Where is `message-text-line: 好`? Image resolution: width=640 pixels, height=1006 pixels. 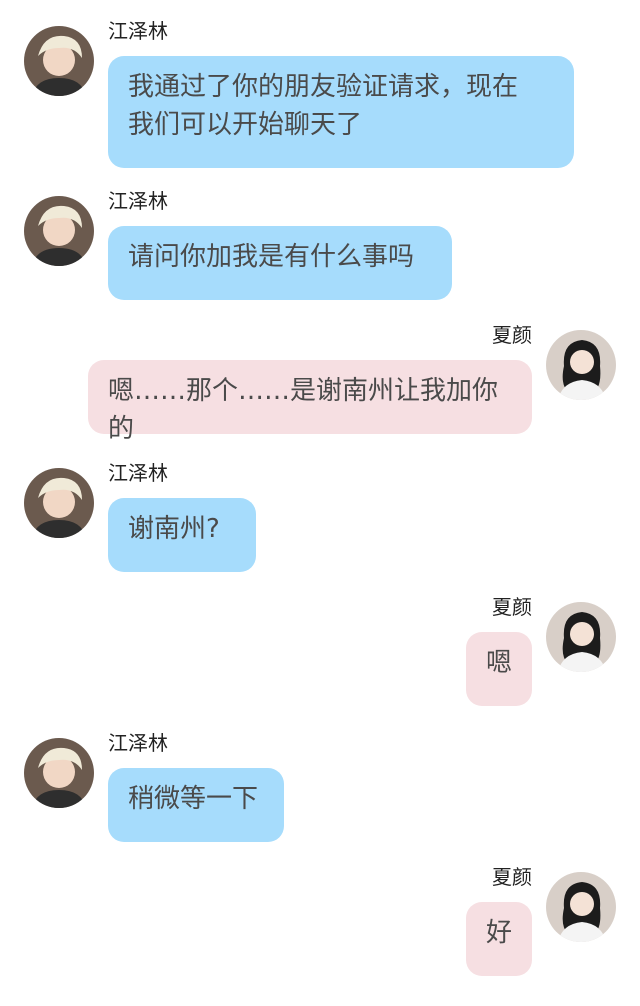 message-text-line: 好 is located at coordinates (499, 933).